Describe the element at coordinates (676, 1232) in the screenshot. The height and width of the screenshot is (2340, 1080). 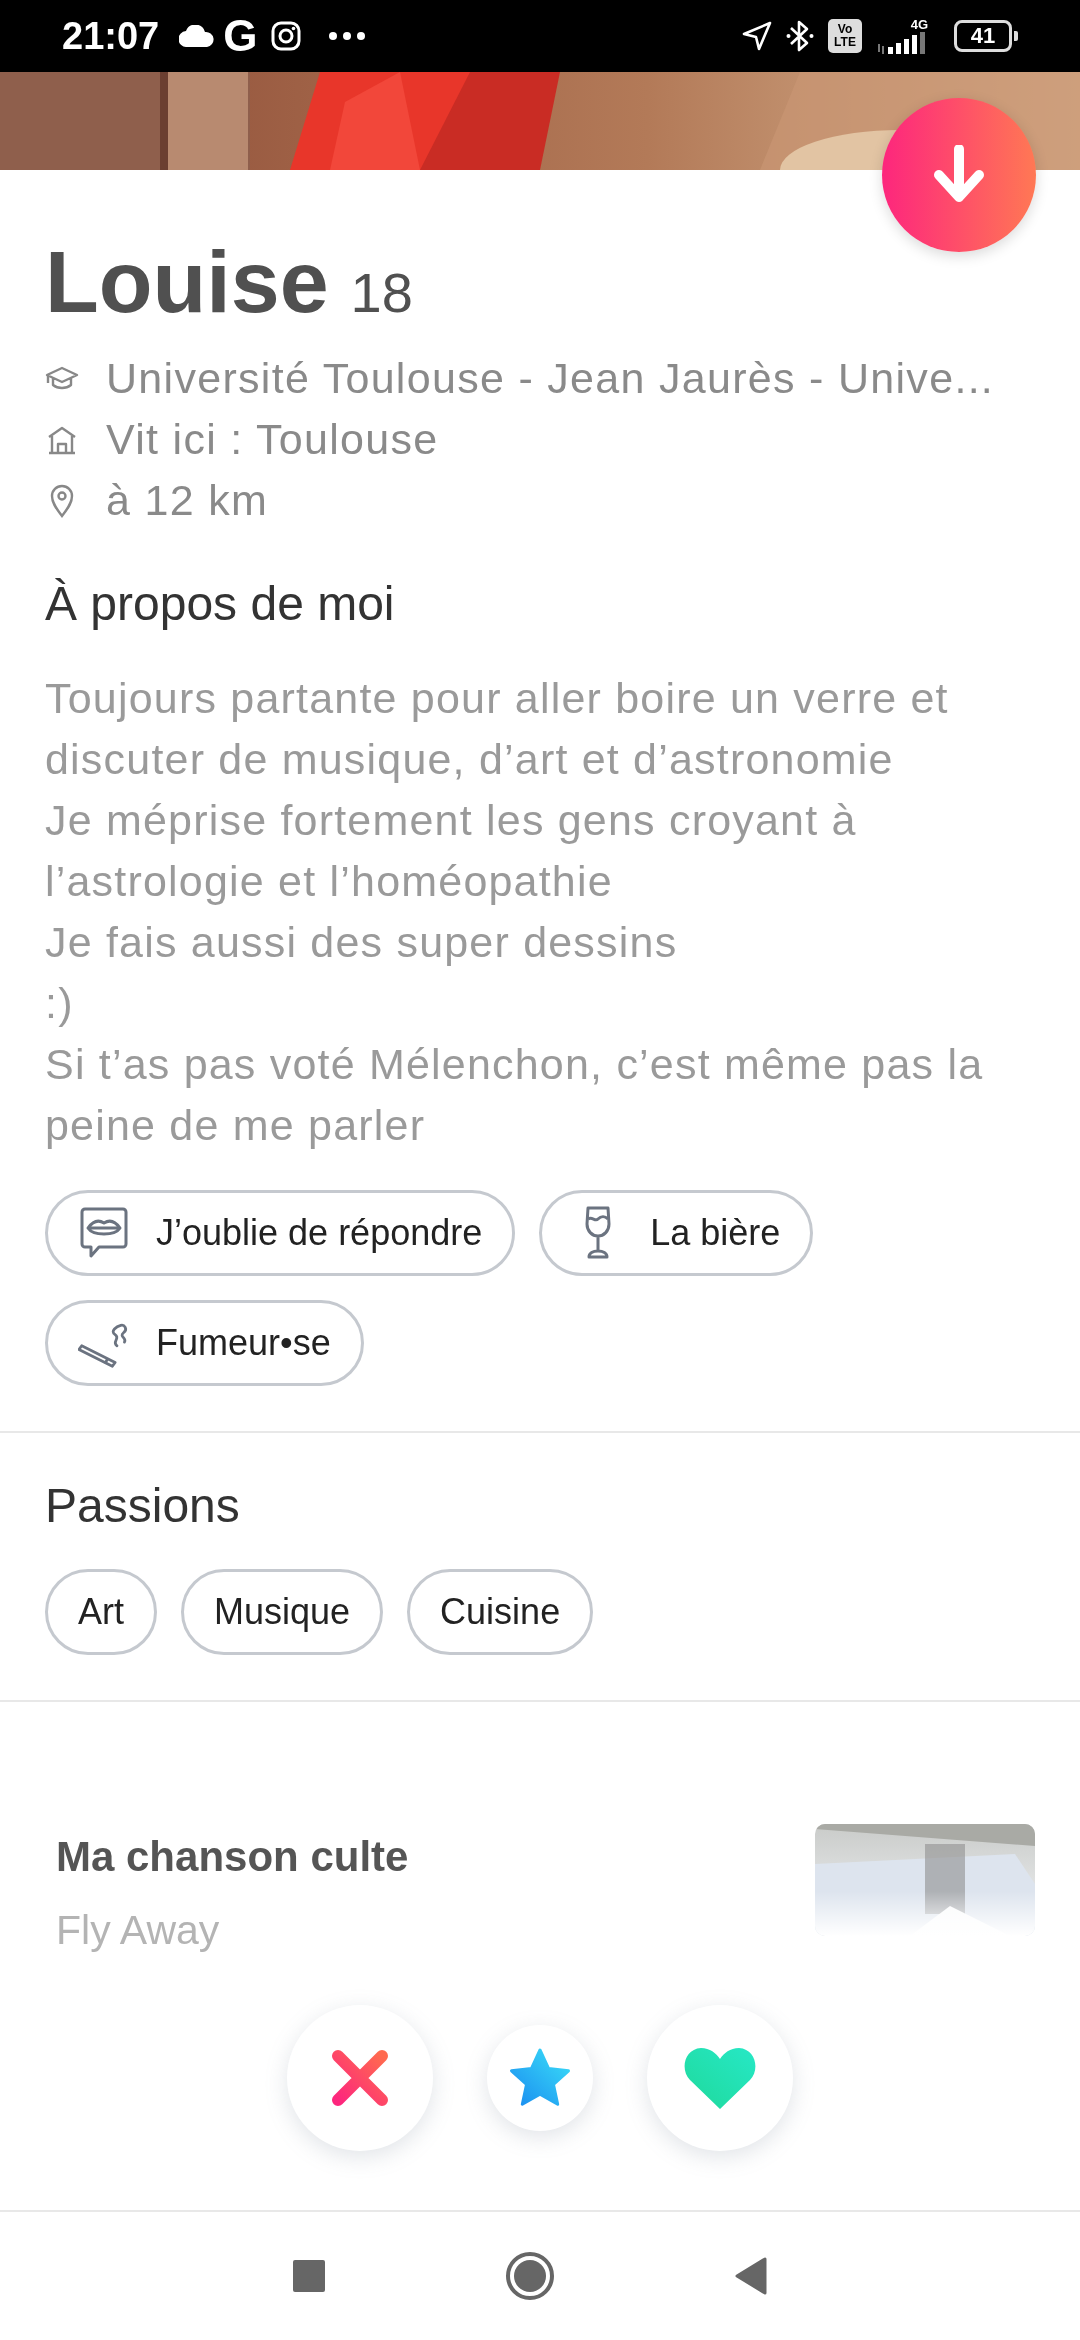
I see `lifestyle-tag: La bière` at that location.